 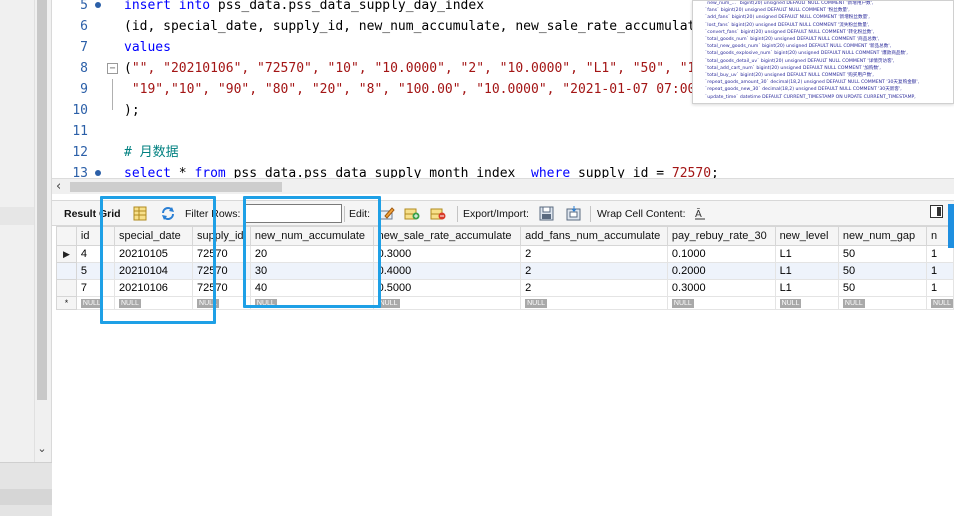 I want to click on code-token: insert into, so click(x=167, y=6).